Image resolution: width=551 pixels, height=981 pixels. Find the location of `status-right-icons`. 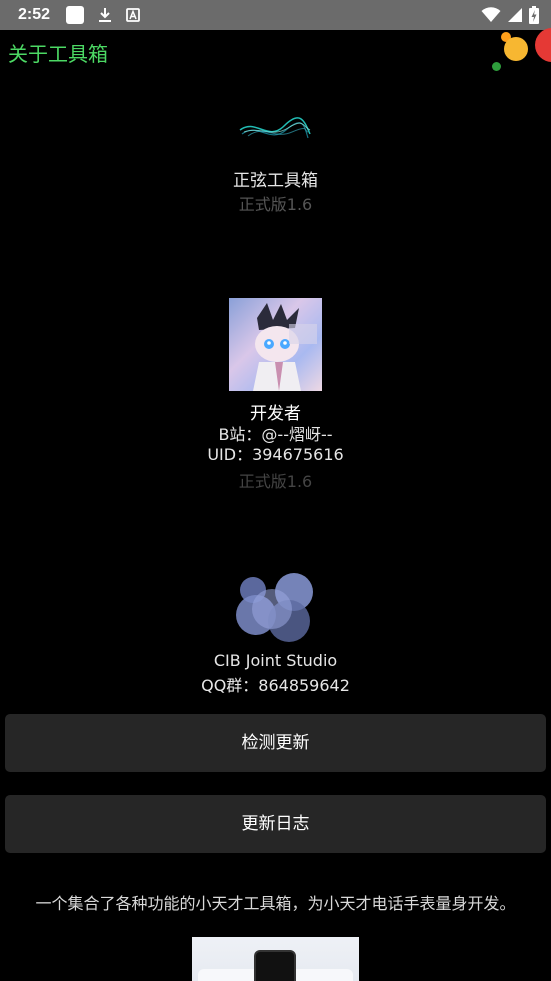

status-right-icons is located at coordinates (510, 15).